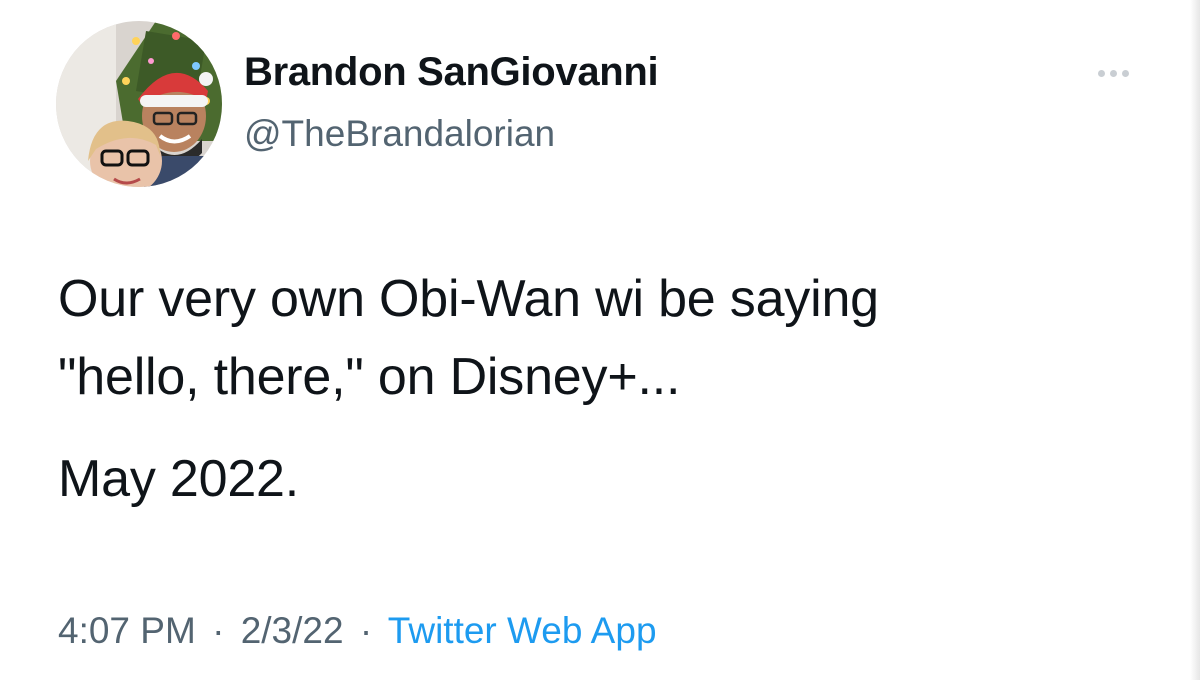 The height and width of the screenshot is (680, 1200). Describe the element at coordinates (357, 631) in the screenshot. I see `tweet-meta: 4:07 PM · 2/3/22 · Twitter Web App` at that location.